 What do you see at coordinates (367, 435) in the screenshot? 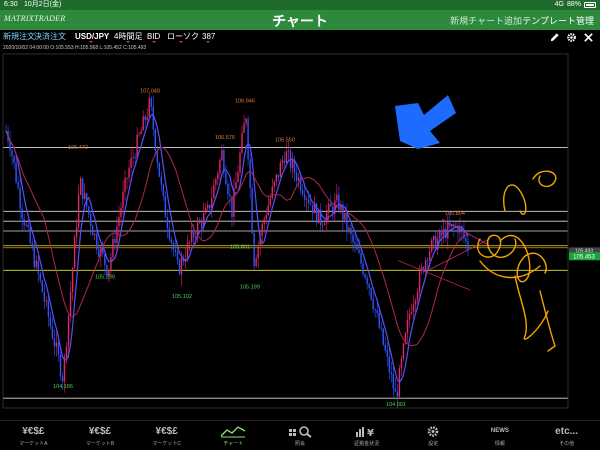
I see `tab-5: ¥ 証拠金状況` at bounding box center [367, 435].